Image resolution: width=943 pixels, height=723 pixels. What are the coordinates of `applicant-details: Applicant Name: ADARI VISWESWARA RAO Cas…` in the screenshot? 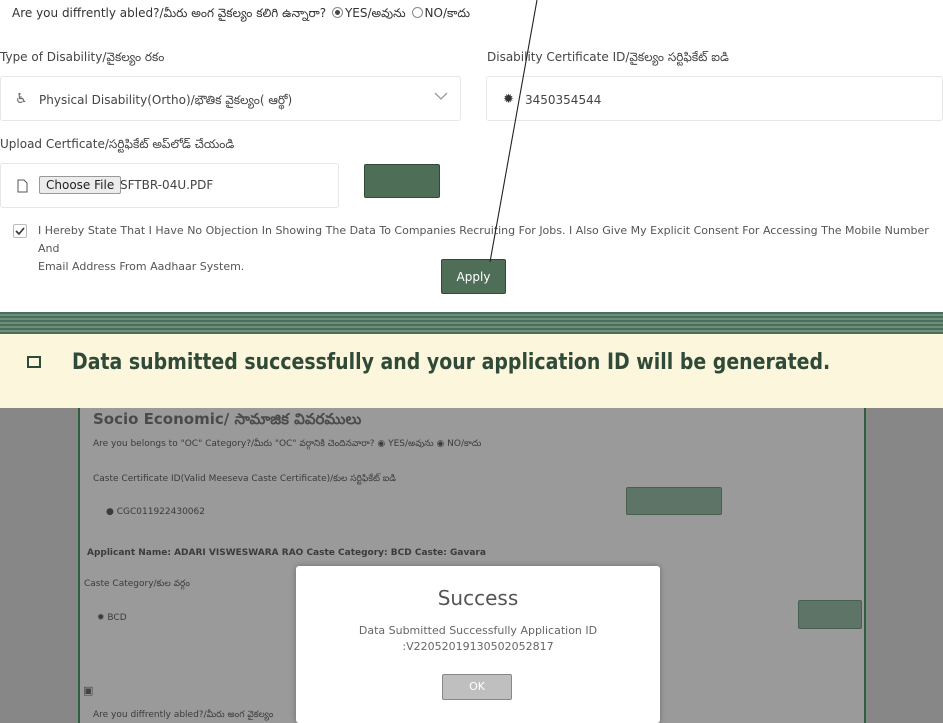 It's located at (286, 553).